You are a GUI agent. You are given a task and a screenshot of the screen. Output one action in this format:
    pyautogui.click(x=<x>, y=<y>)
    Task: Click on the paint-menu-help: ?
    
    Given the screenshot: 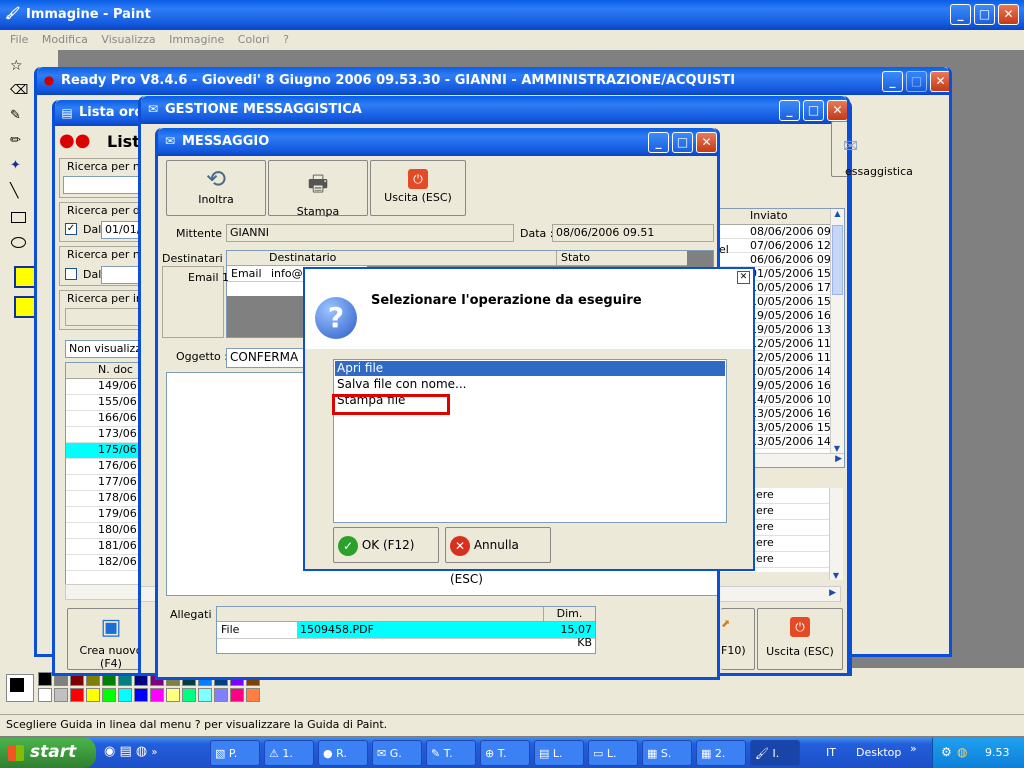 What is the action you would take?
    pyautogui.click(x=286, y=39)
    